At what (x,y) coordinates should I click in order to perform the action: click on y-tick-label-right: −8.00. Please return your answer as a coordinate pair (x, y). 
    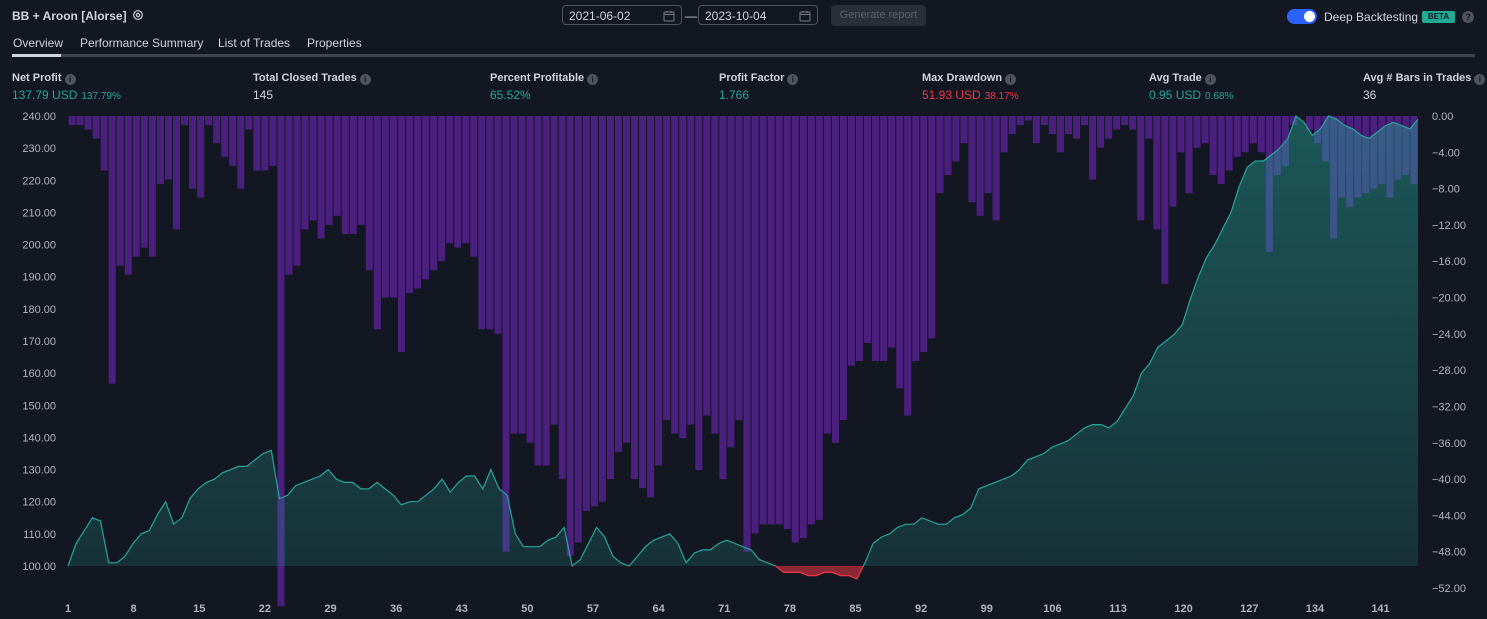
    Looking at the image, I should click on (1446, 190).